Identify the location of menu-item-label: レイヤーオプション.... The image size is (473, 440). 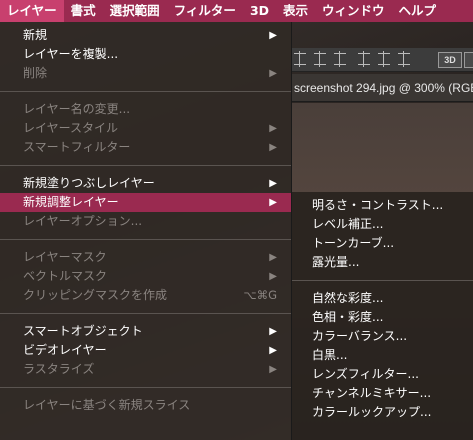
(83, 221).